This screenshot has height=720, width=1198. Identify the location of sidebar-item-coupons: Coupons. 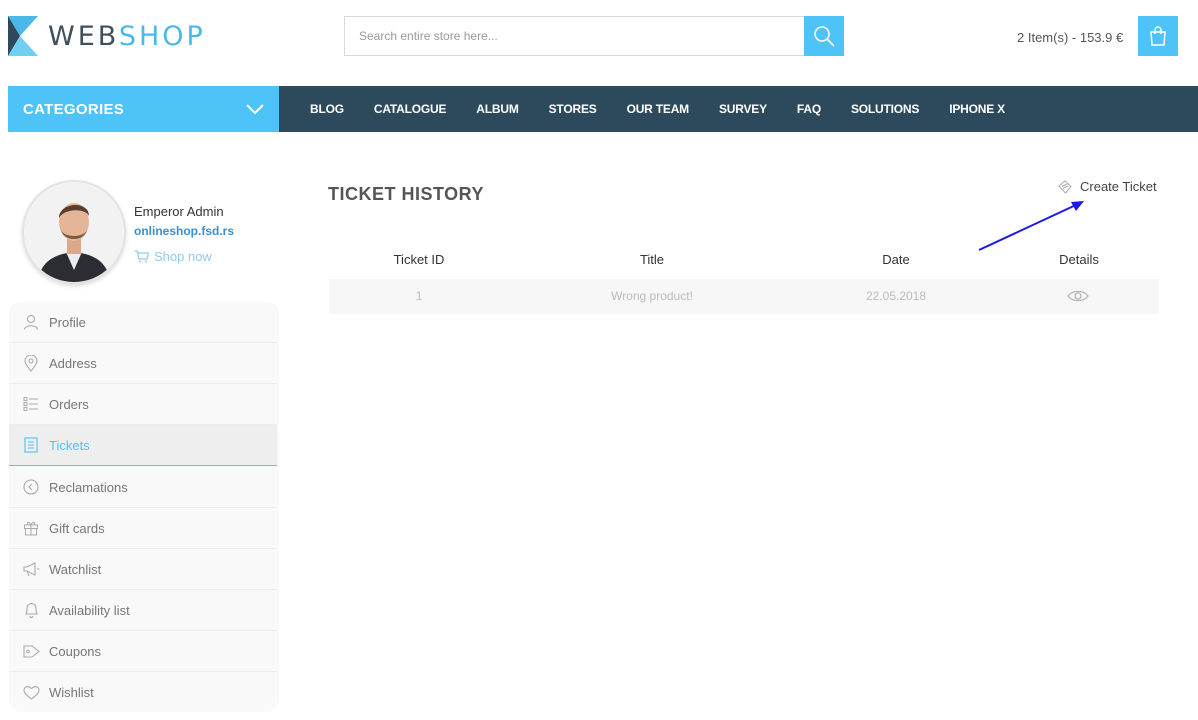
(143, 651).